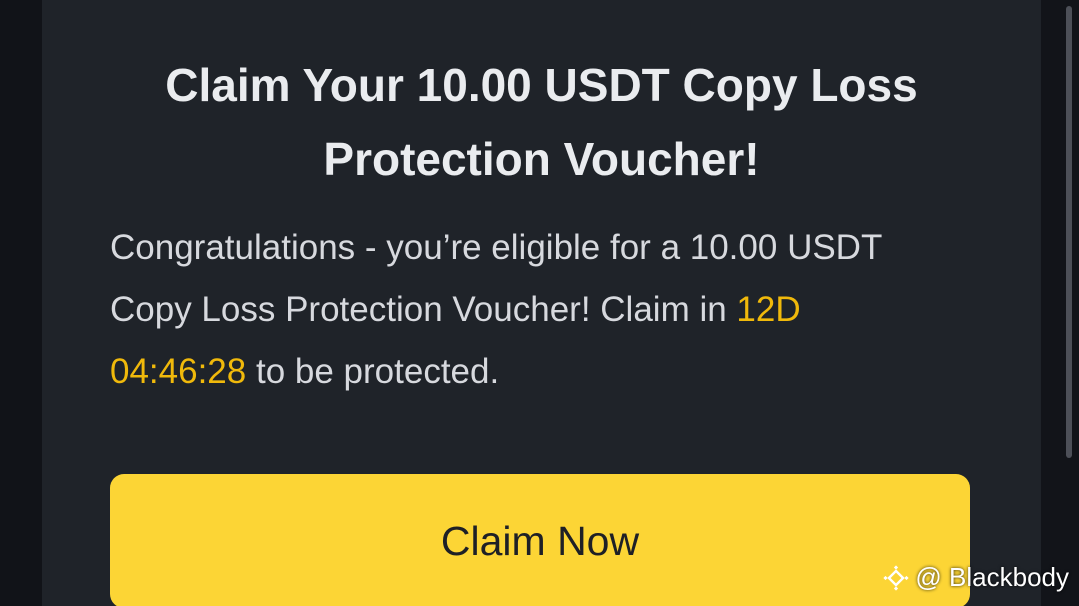 The width and height of the screenshot is (1079, 606). Describe the element at coordinates (21, 303) in the screenshot. I see `backdrop-left` at that location.